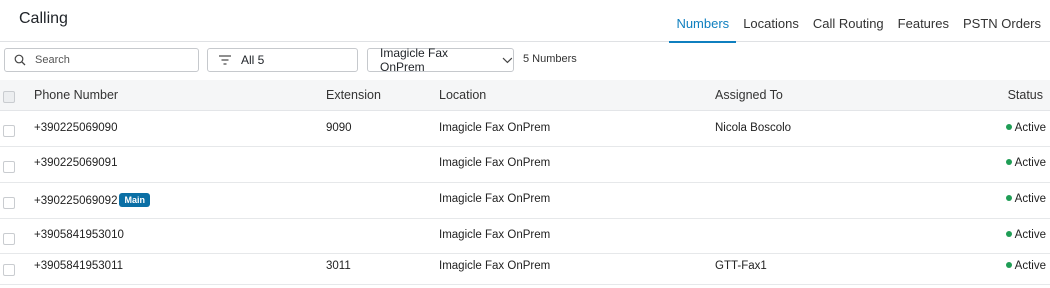 Image resolution: width=1050 pixels, height=288 pixels. What do you see at coordinates (253, 60) in the screenshot?
I see `filter-label: All 5` at bounding box center [253, 60].